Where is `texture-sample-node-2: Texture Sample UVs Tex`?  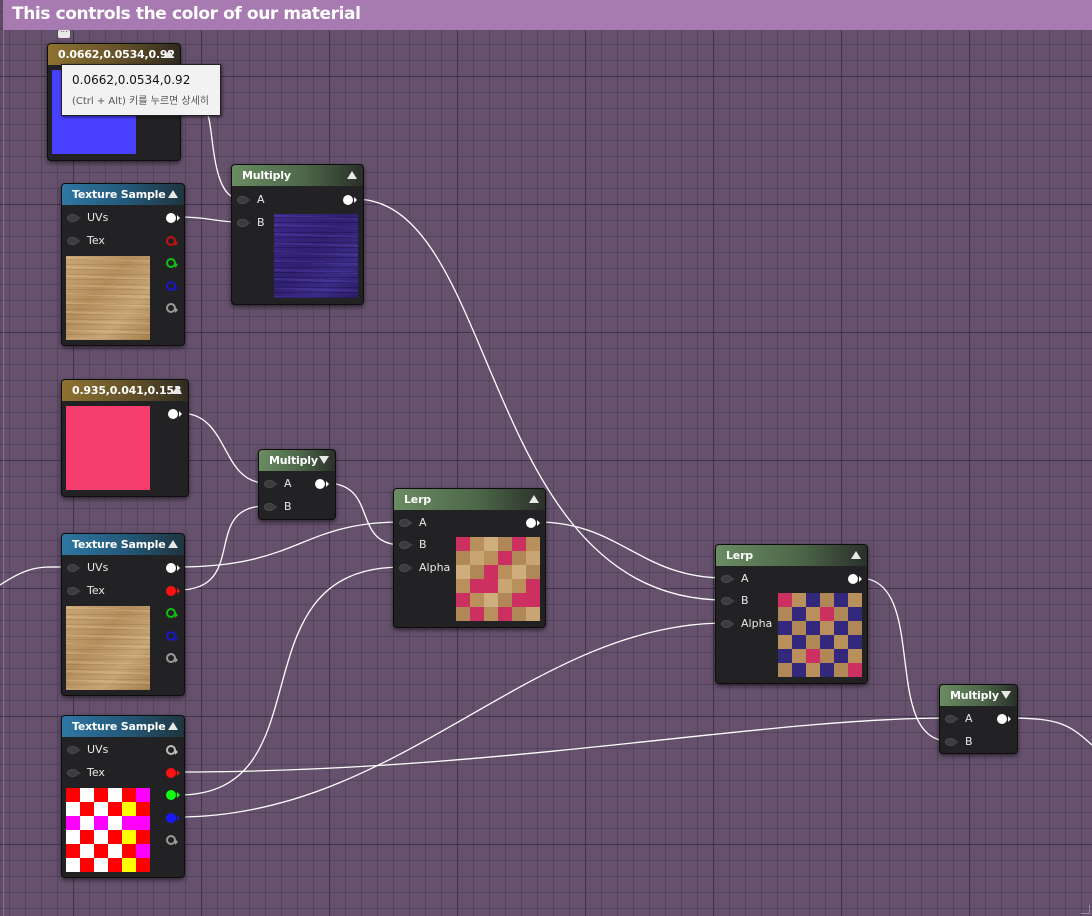 texture-sample-node-2: Texture Sample UVs Tex is located at coordinates (123, 614).